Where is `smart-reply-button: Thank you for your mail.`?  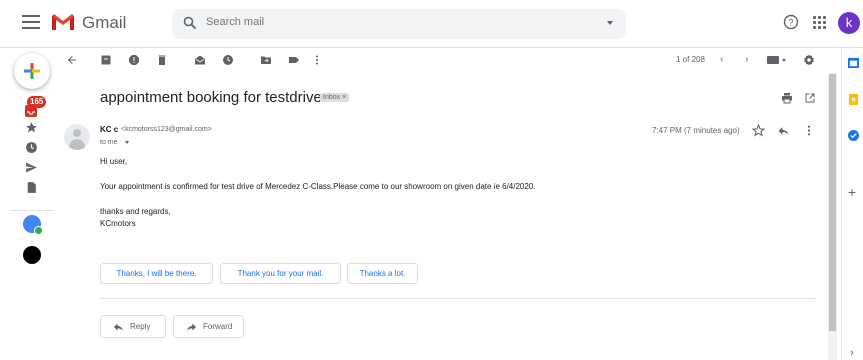 smart-reply-button: Thank you for your mail. is located at coordinates (280, 273).